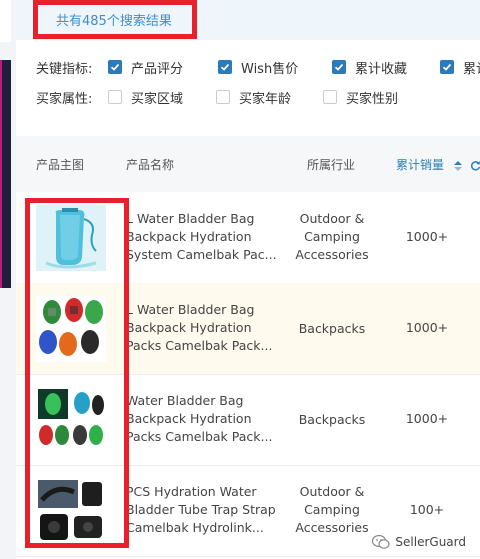 The image size is (480, 559). What do you see at coordinates (150, 165) in the screenshot?
I see `header-product-name: 产品名称` at bounding box center [150, 165].